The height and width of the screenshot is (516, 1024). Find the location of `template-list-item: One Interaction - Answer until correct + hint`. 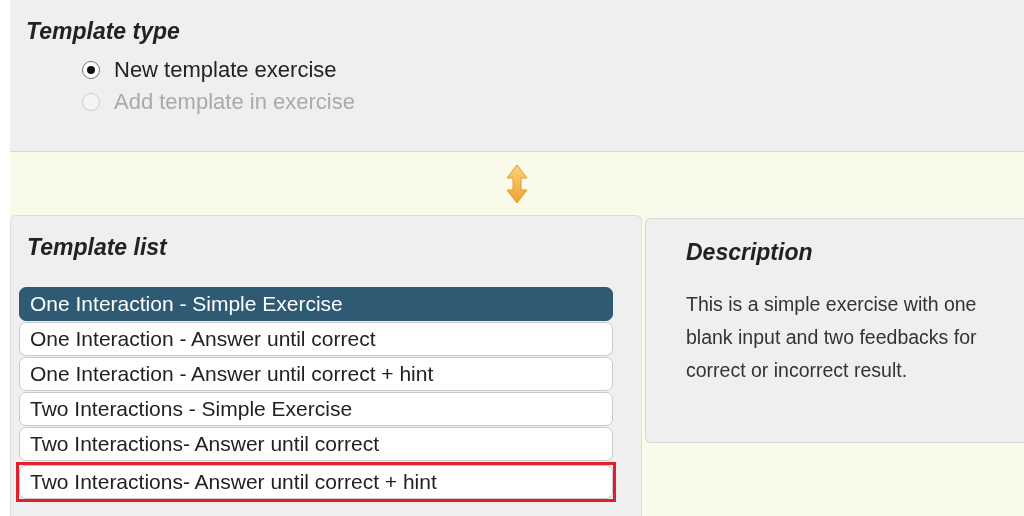

template-list-item: One Interaction - Answer until correct + hint is located at coordinates (316, 374).